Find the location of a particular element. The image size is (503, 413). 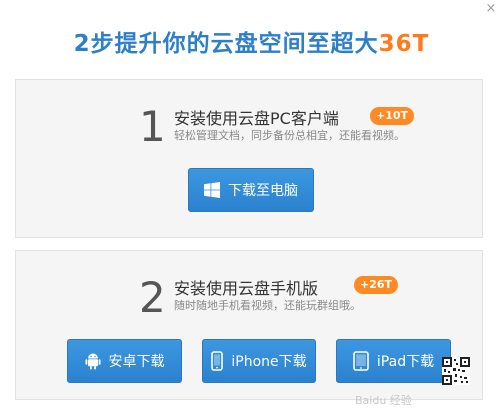

download-pc-button: 下载至电脑 is located at coordinates (251, 190).